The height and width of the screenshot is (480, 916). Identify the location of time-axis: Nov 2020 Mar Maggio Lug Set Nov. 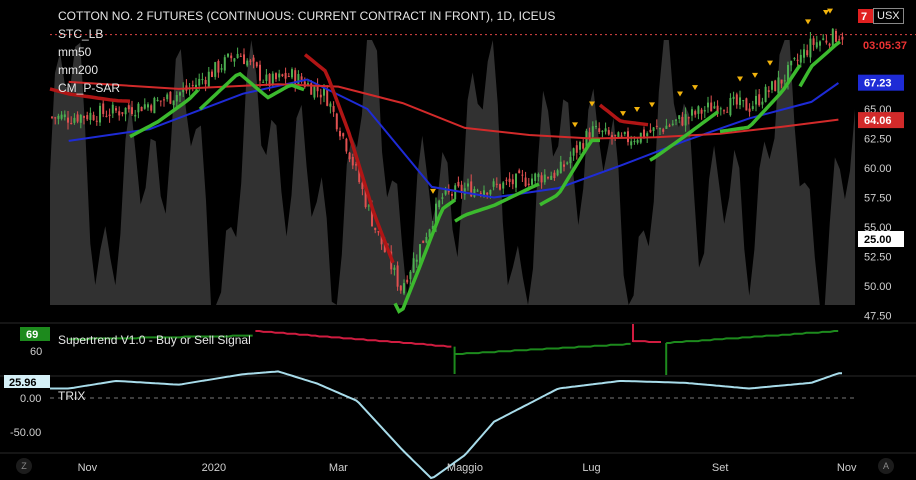
(467, 468).